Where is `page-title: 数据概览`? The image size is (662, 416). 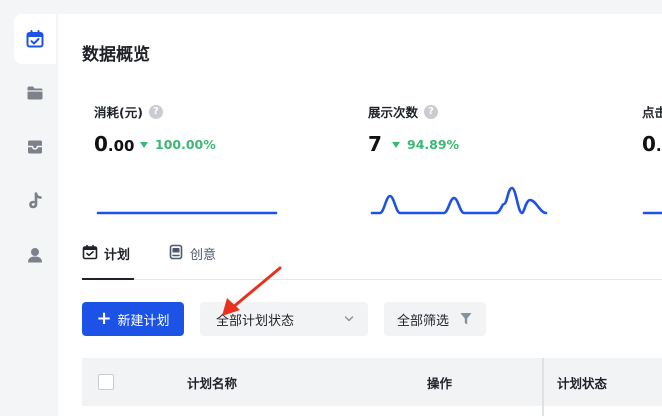 page-title: 数据概览 is located at coordinates (116, 55).